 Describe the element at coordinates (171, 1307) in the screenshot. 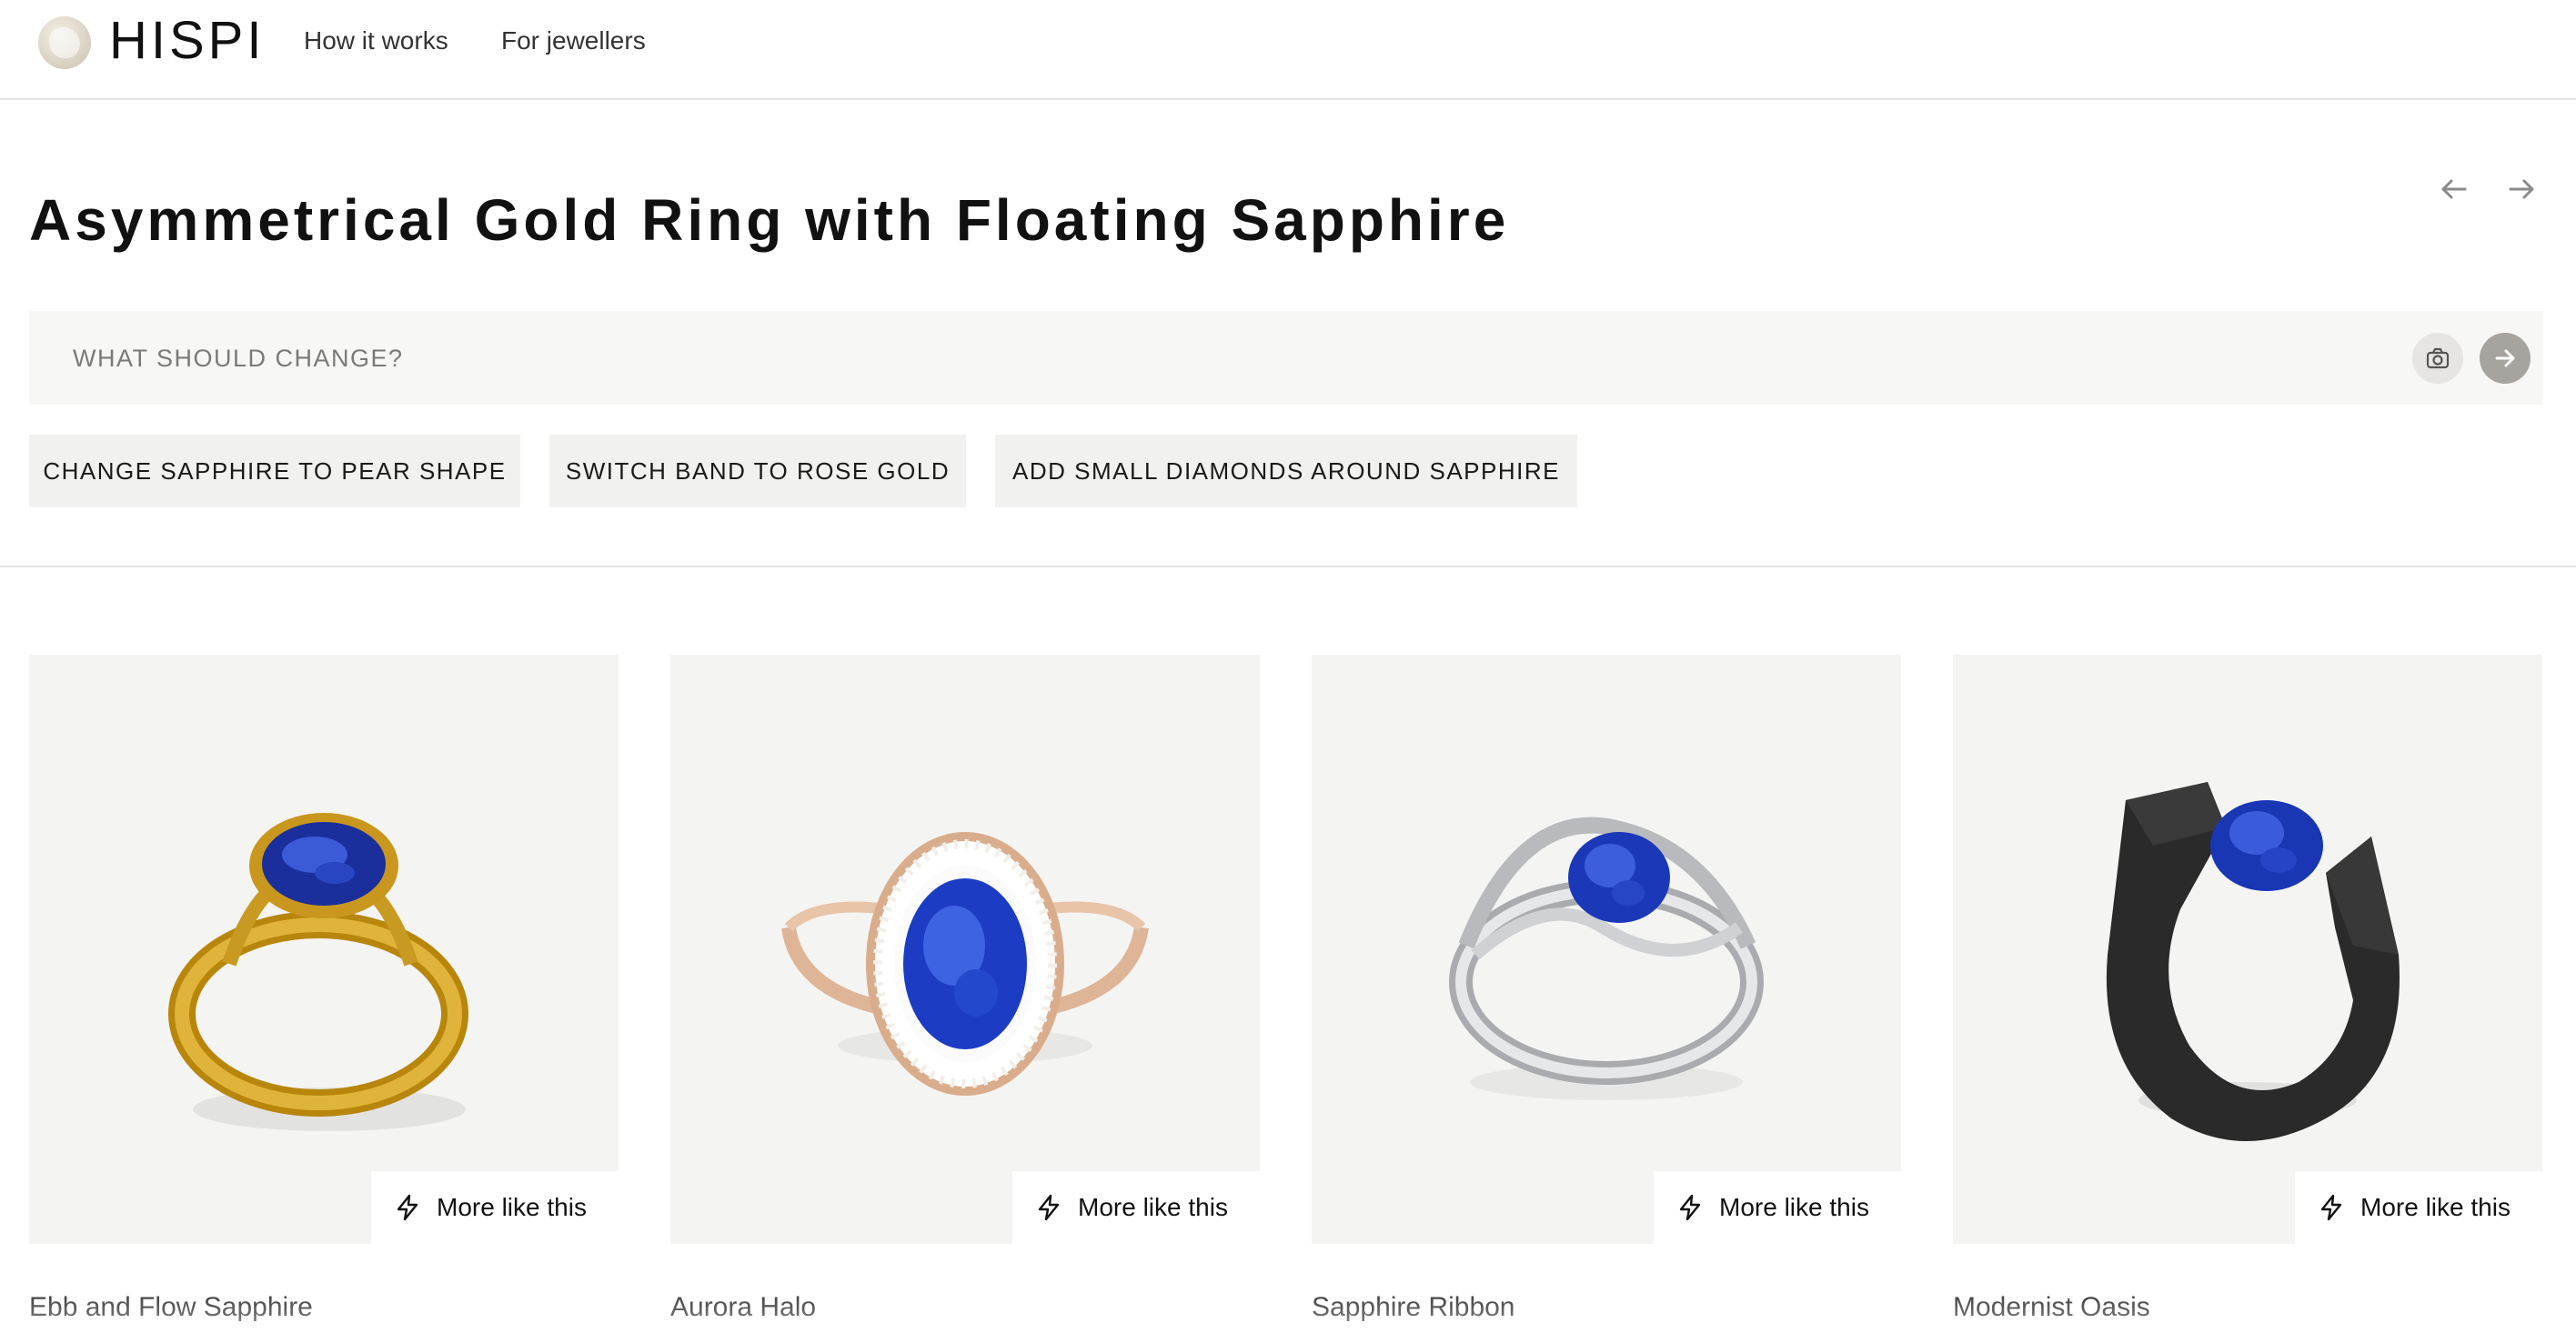

I see `product-name: Ebb and Flow Sapphire` at that location.